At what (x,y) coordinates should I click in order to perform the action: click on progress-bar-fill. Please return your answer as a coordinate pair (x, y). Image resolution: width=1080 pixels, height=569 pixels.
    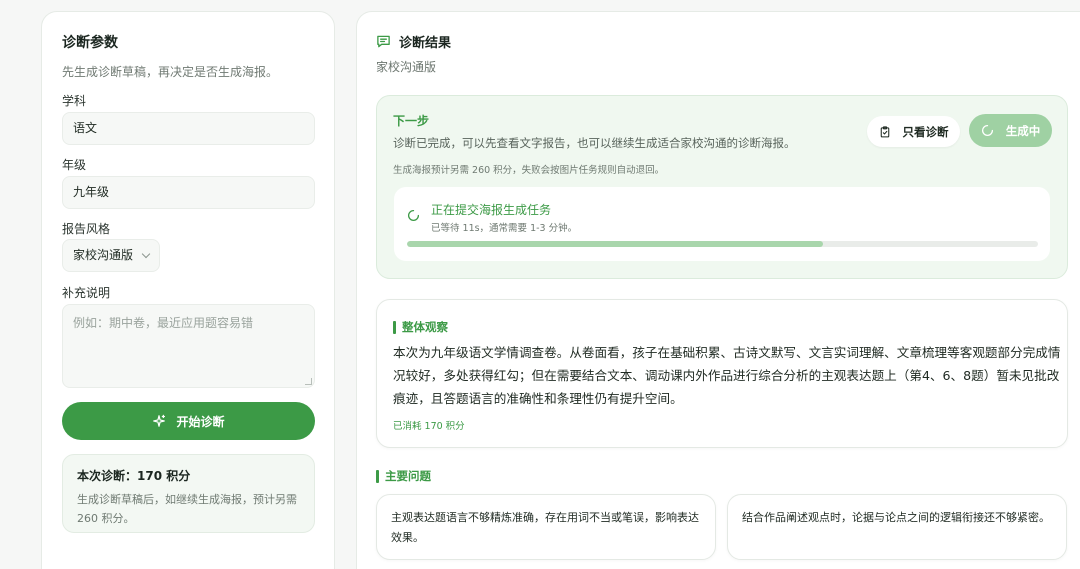
    Looking at the image, I should click on (615, 244).